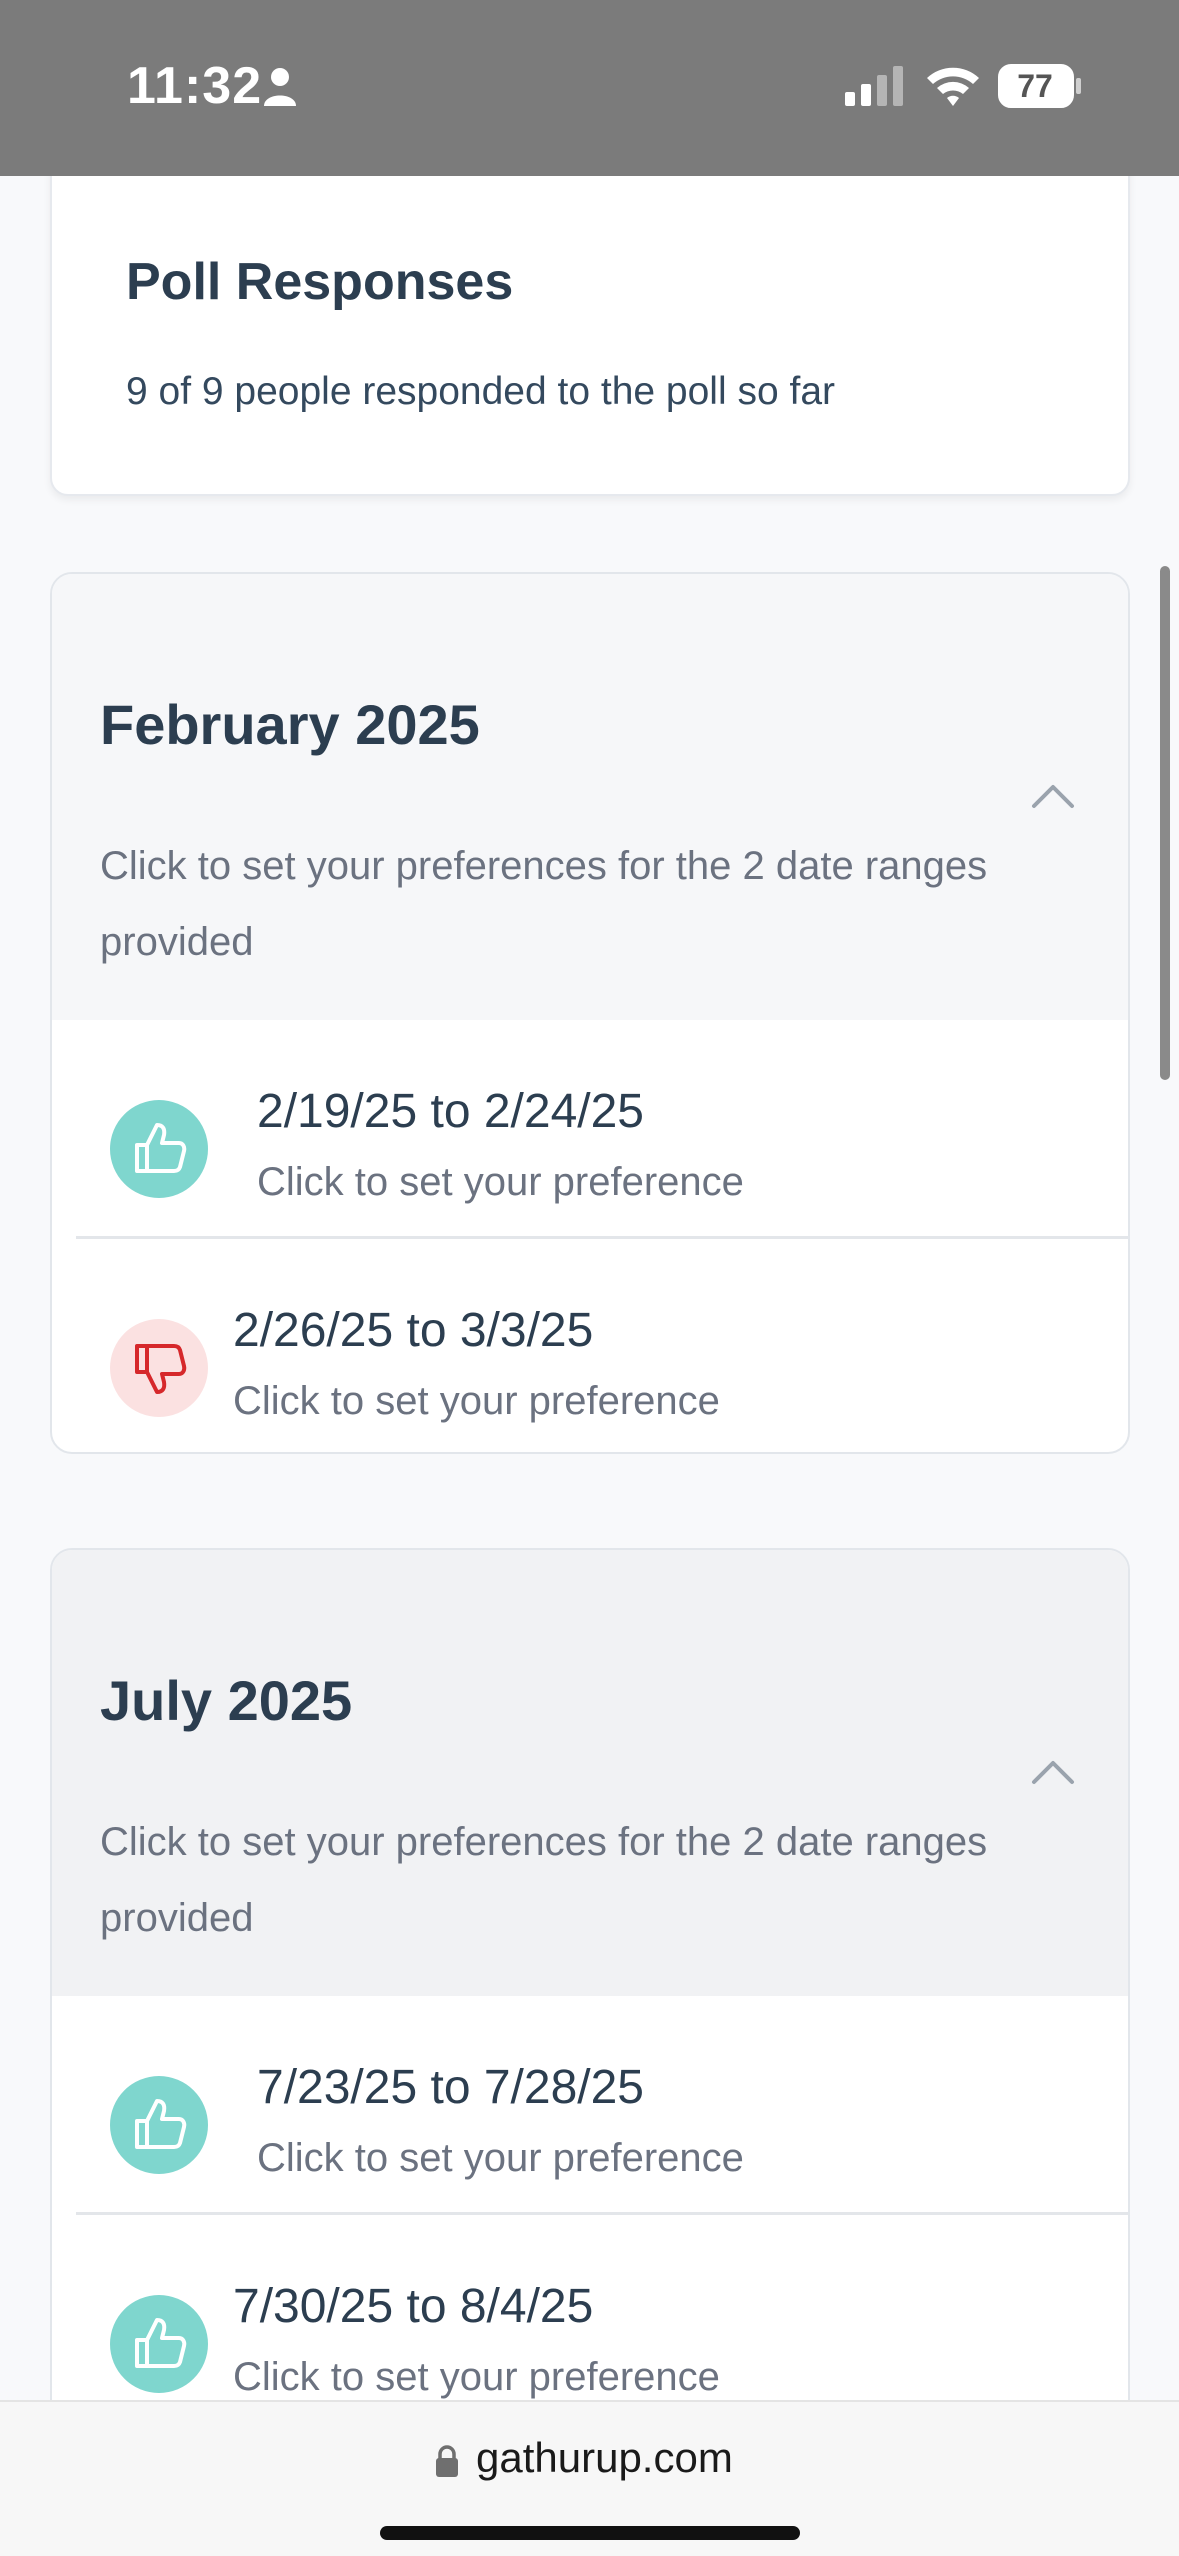  What do you see at coordinates (450, 2087) in the screenshot?
I see `date-range-label: 7/23/25 to 7/28/25` at bounding box center [450, 2087].